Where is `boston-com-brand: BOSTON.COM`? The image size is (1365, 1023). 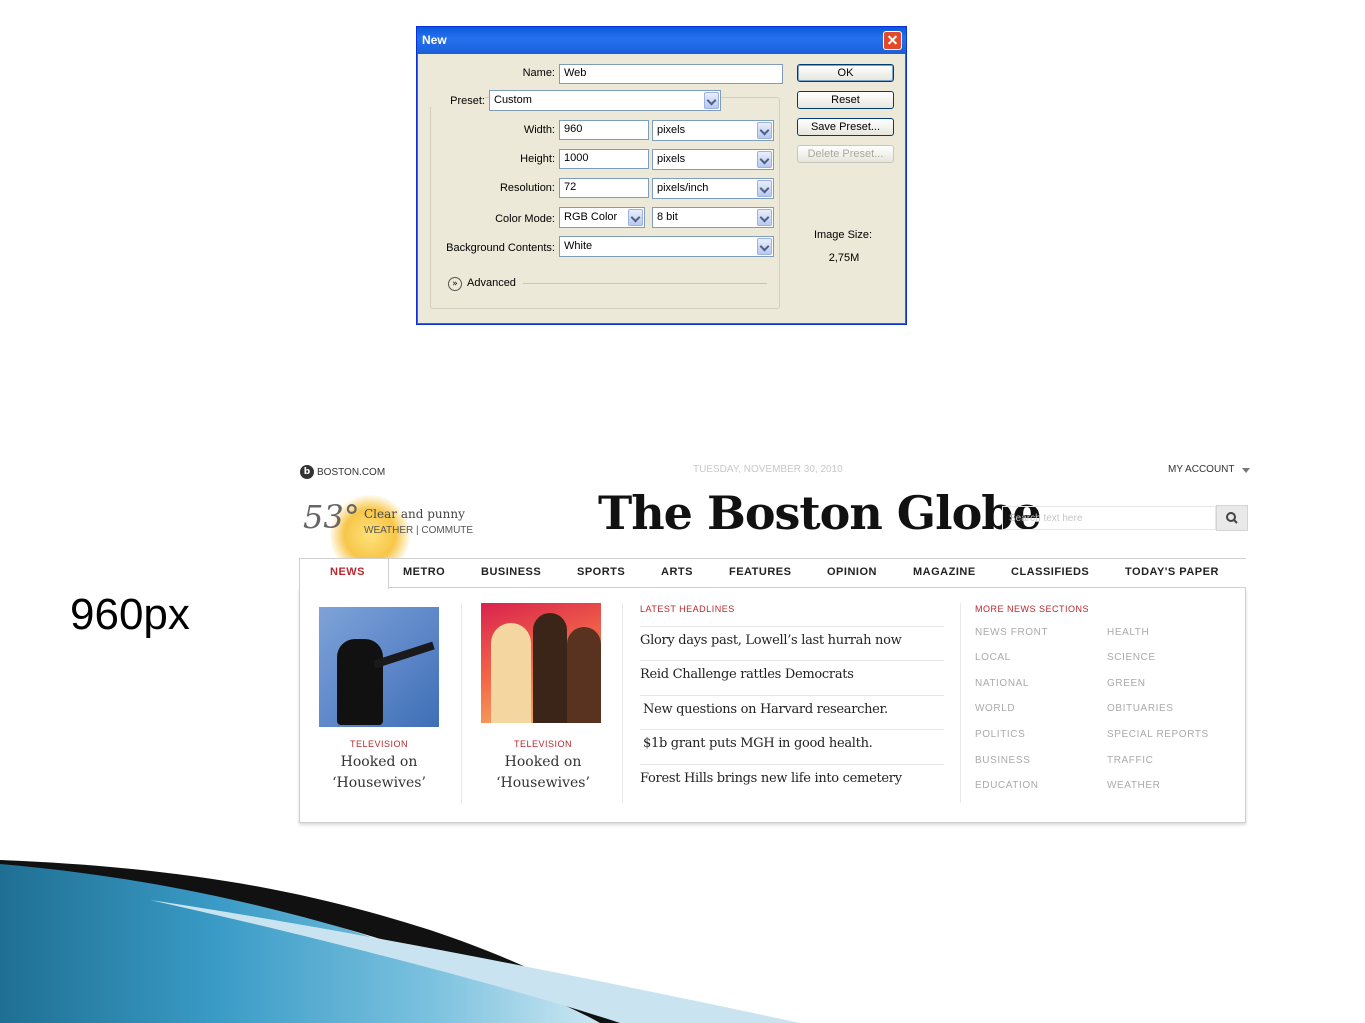 boston-com-brand: BOSTON.COM is located at coordinates (351, 472).